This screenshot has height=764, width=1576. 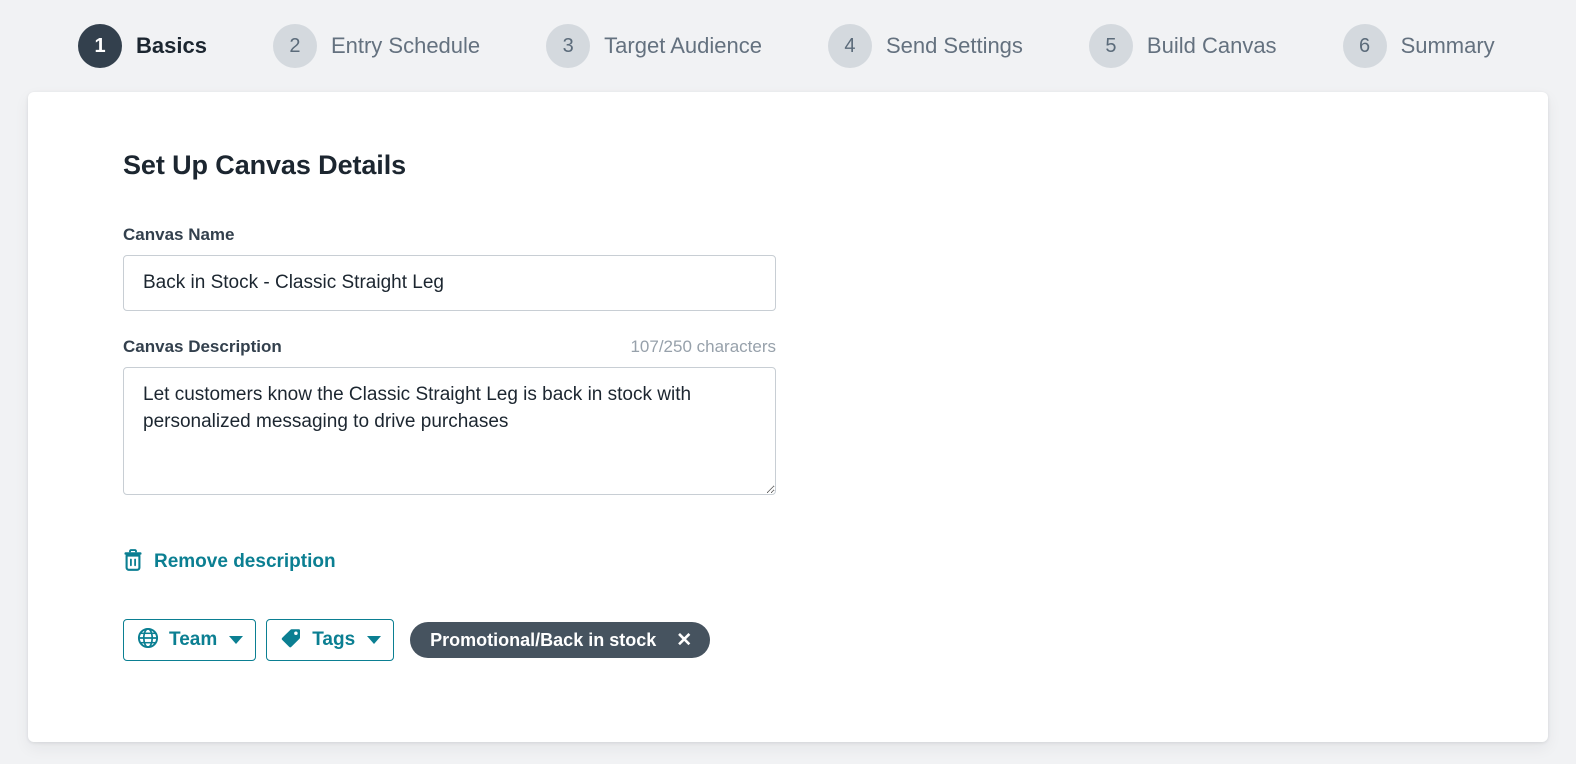 I want to click on team-dropdown-button: Team, so click(x=190, y=640).